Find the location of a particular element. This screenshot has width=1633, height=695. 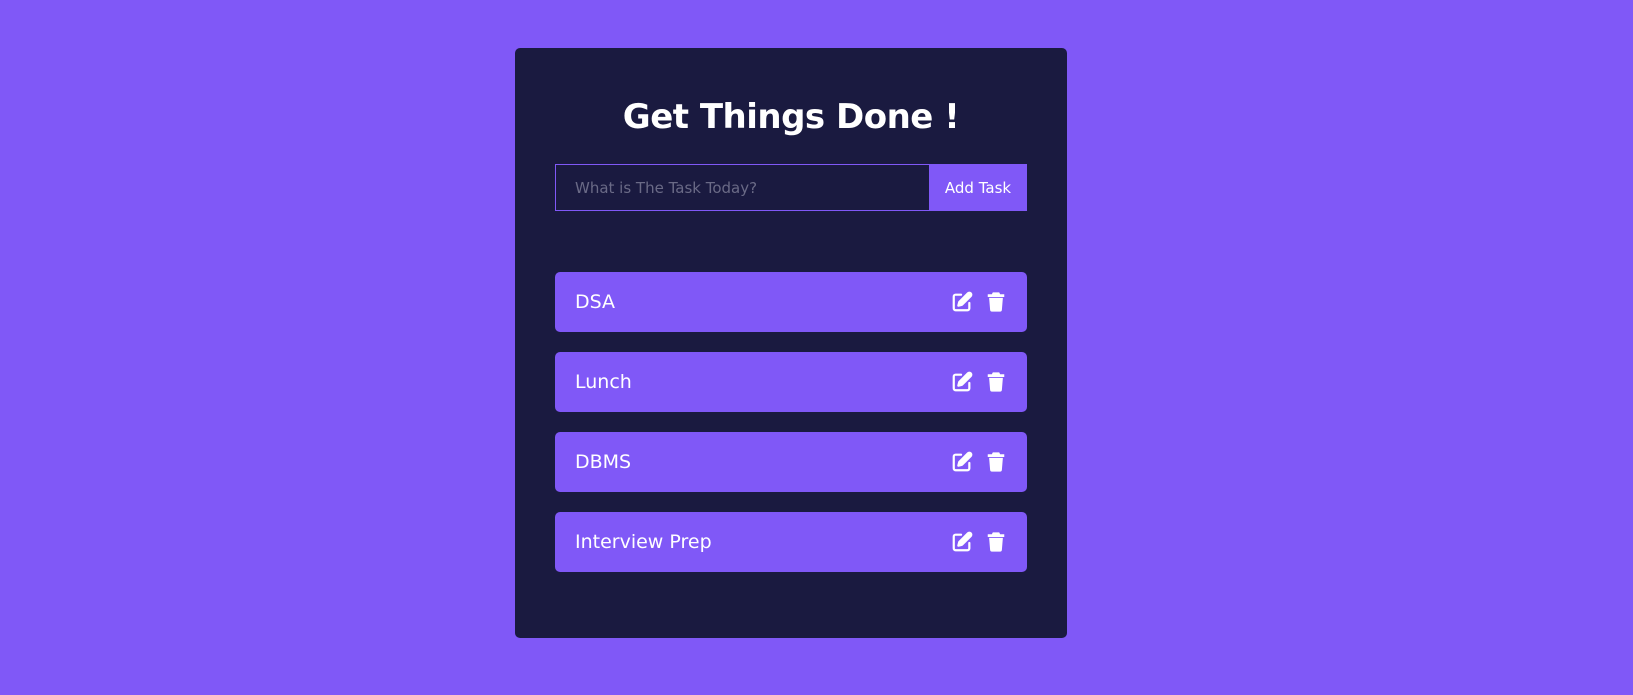

task-input is located at coordinates (742, 187).